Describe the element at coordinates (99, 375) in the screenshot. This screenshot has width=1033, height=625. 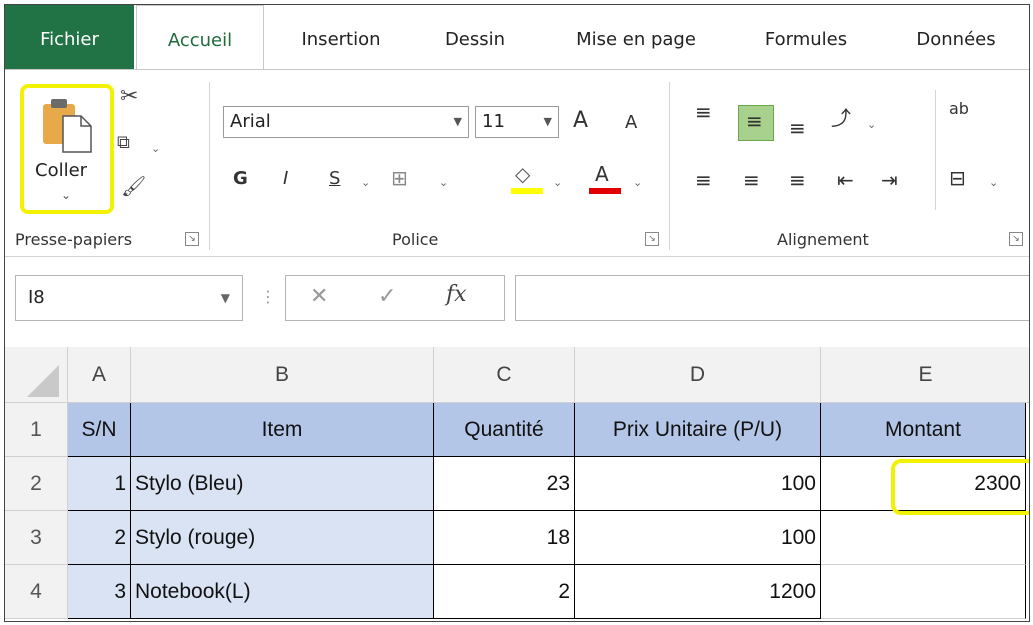
I see `column-header-a: A` at that location.